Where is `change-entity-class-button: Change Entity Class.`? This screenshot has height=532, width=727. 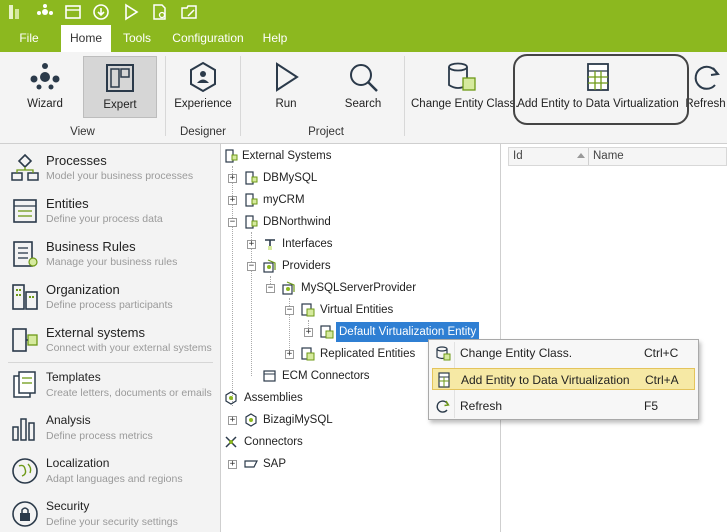
change-entity-class-button: Change Entity Class. is located at coordinates (465, 87).